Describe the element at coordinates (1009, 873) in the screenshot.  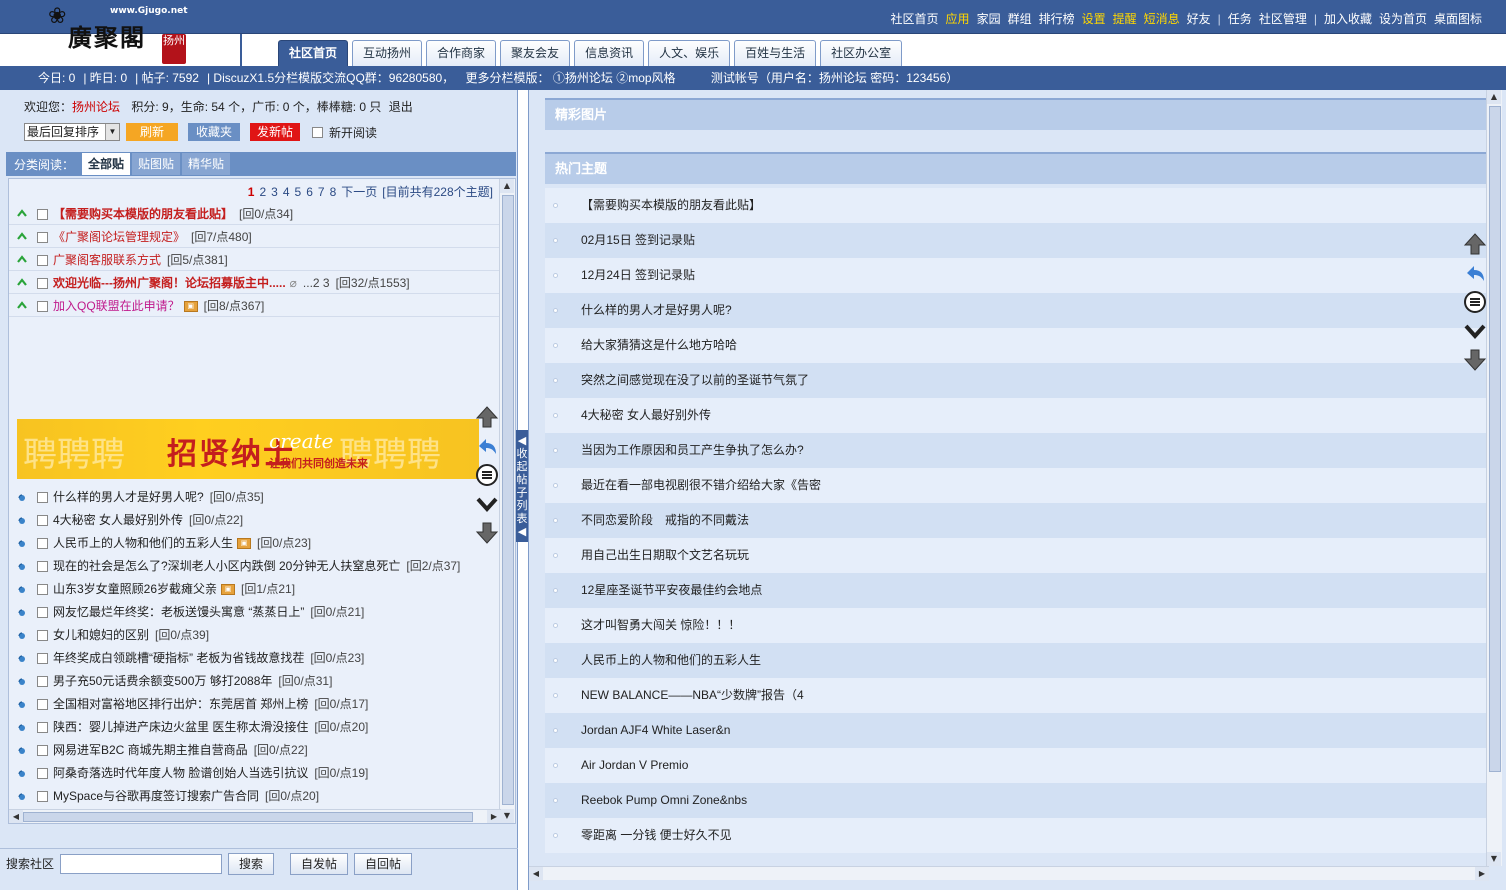
I see `content-hscrollbar: ◀ ▶` at that location.